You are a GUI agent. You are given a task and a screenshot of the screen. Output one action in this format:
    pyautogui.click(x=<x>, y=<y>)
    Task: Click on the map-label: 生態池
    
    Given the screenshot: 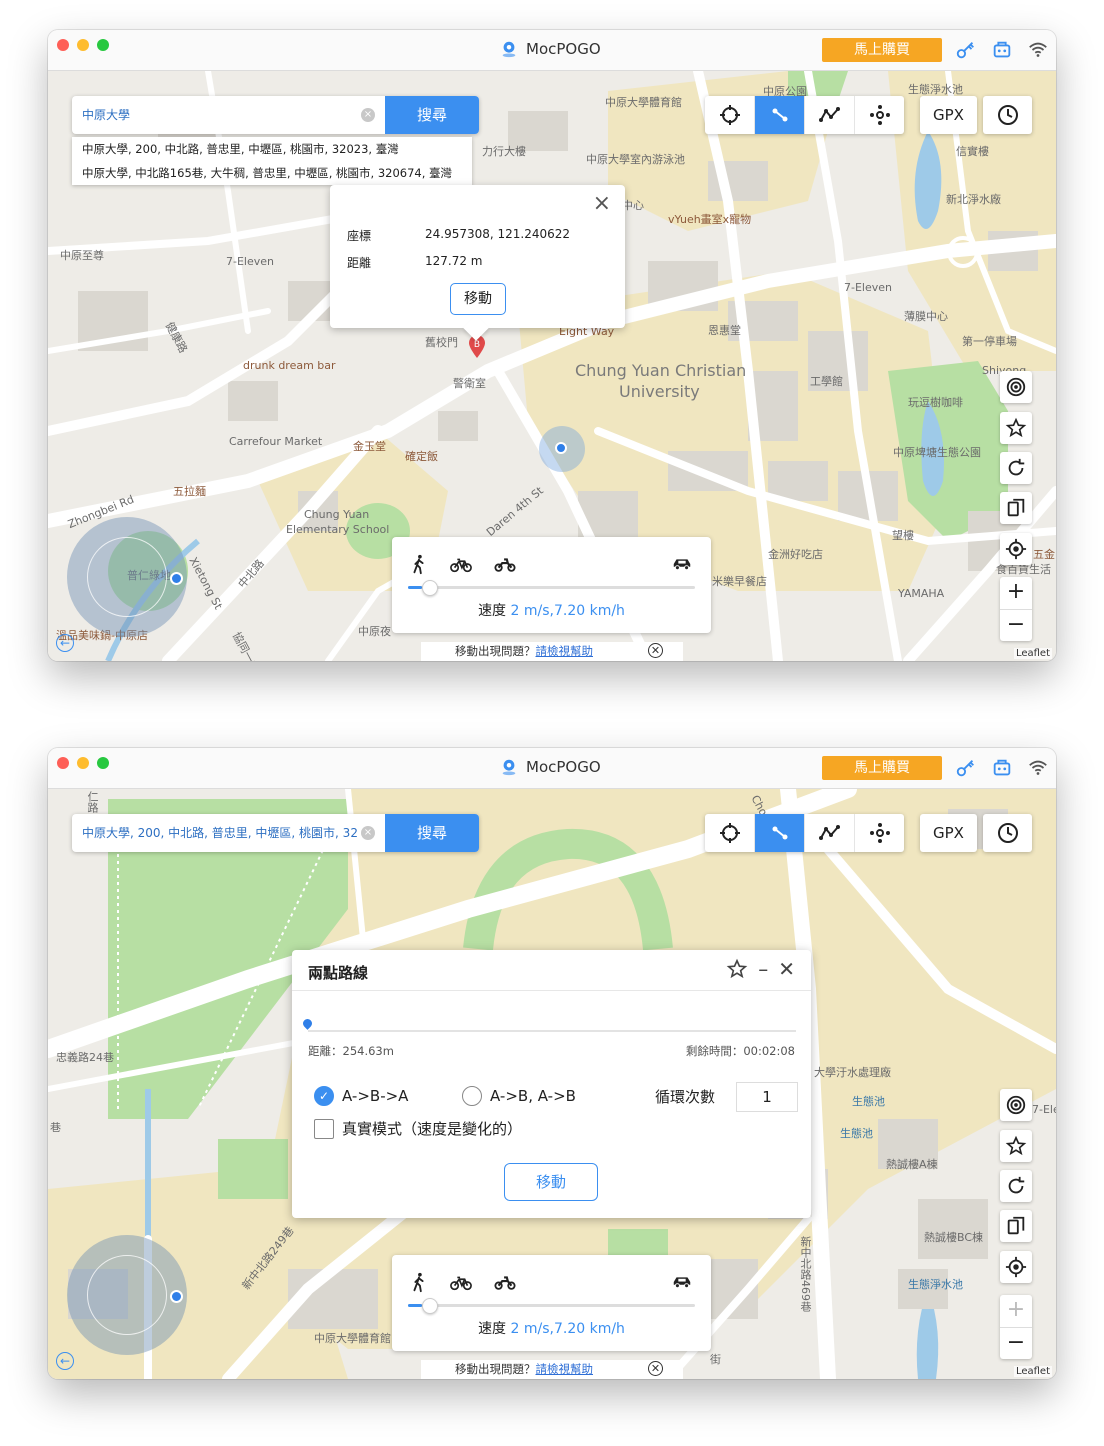 What is the action you would take?
    pyautogui.click(x=856, y=1133)
    